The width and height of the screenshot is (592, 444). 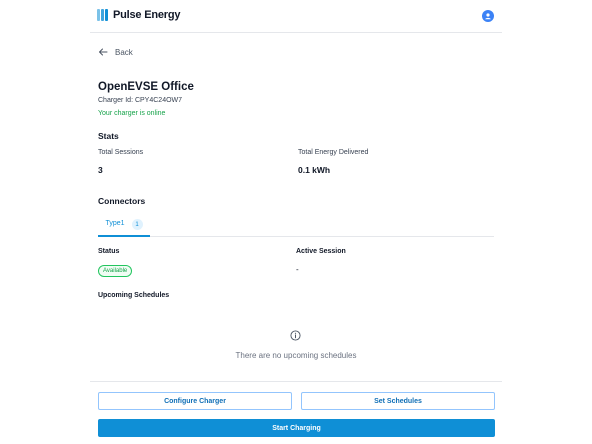 What do you see at coordinates (296, 355) in the screenshot?
I see `empty-schedules-message: There are no upcoming schedules` at bounding box center [296, 355].